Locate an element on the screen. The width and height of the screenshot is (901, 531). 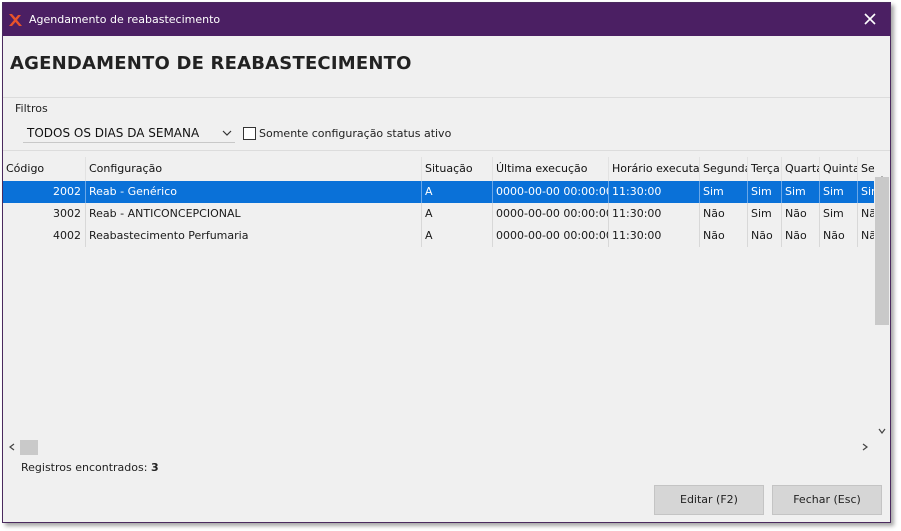
close-button: Fechar (Esc) is located at coordinates (827, 500).